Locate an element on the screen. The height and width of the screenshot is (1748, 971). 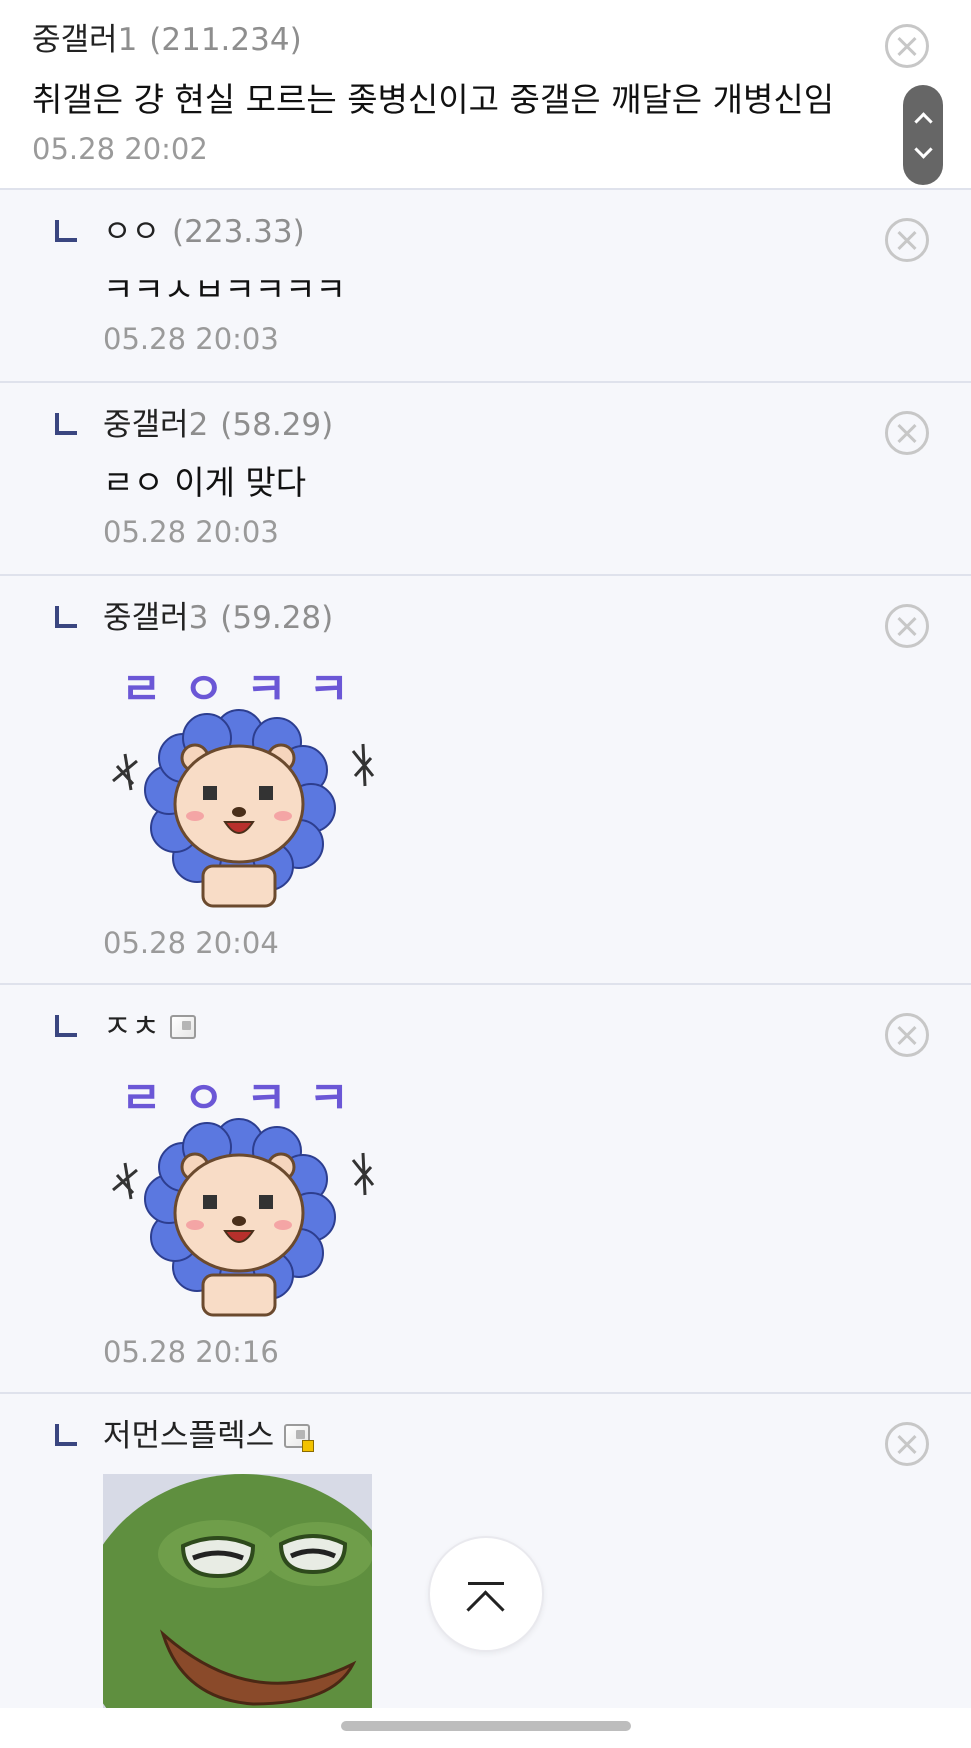
comment-meta: ㅇㅇ (223.33) is located at coordinates (204, 232).